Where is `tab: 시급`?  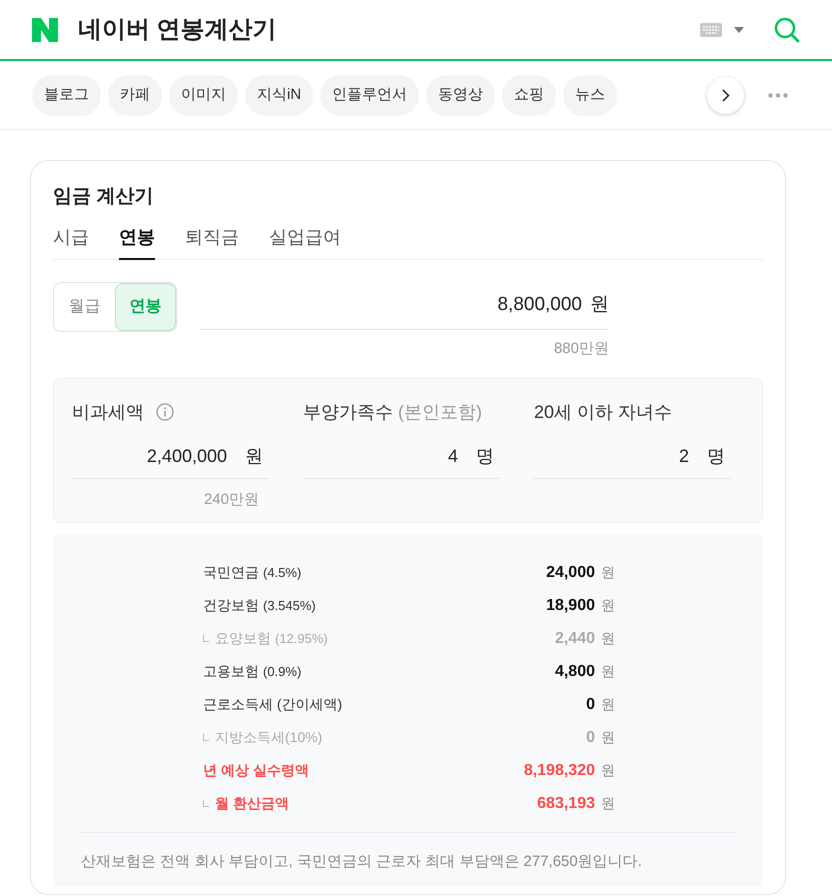 tab: 시급 is located at coordinates (71, 242).